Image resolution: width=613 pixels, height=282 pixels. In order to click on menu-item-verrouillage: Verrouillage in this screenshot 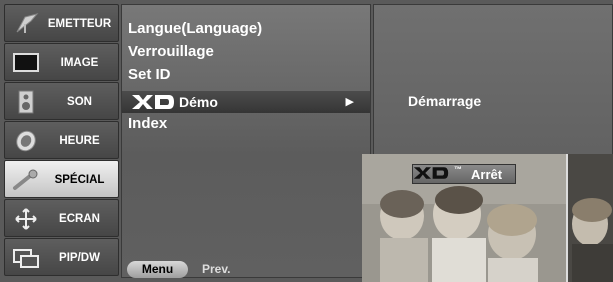, I will do `click(171, 52)`.